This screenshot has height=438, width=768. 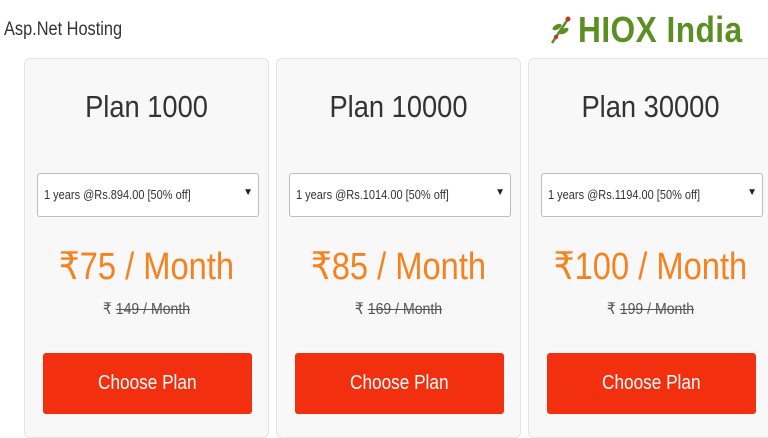 I want to click on plan-term-select: 1 years @Rs.1194.00 [50% off] ▼, so click(x=652, y=195).